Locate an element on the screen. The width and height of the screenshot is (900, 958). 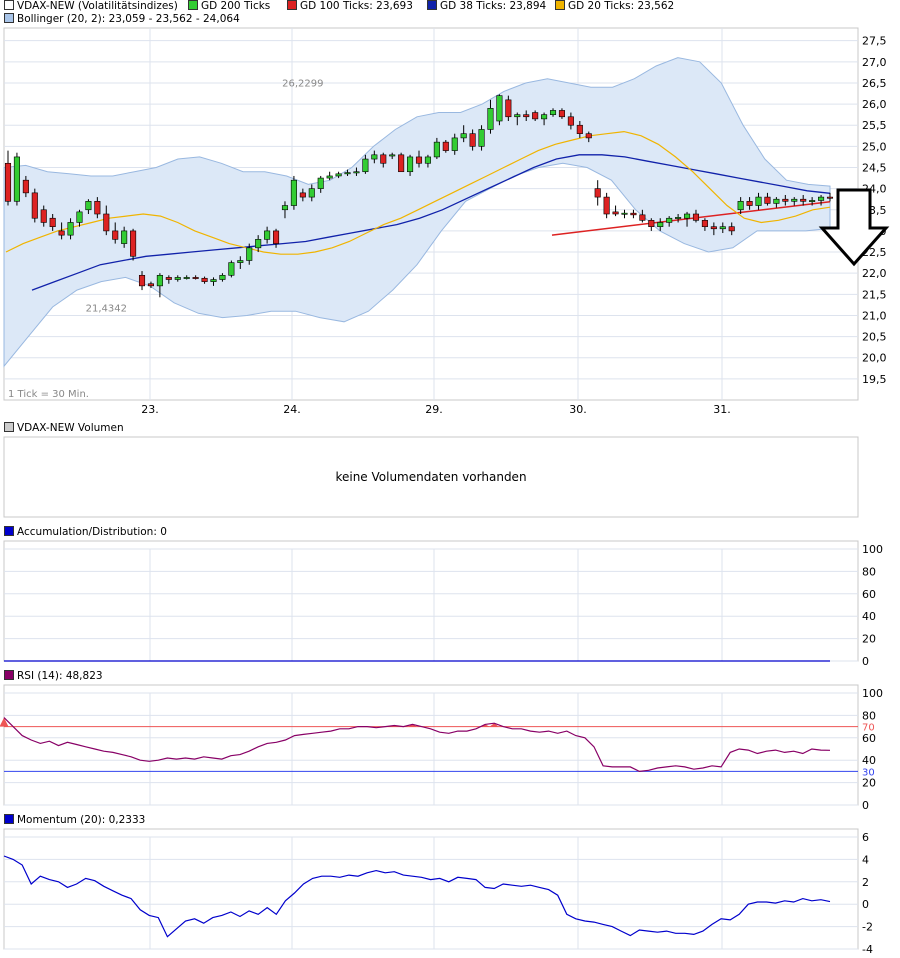
y-tick-label: 20 is located at coordinates (869, 639).